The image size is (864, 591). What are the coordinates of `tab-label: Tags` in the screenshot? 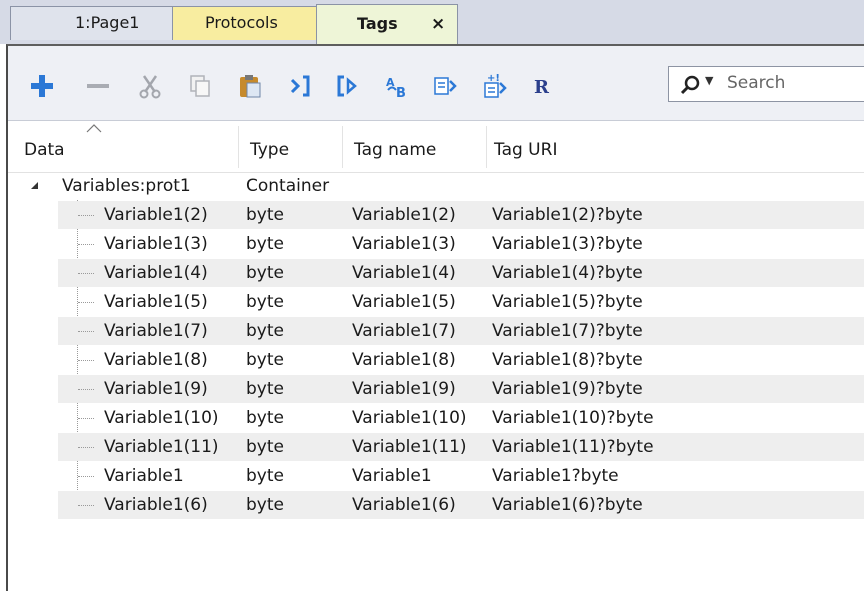 It's located at (377, 23).